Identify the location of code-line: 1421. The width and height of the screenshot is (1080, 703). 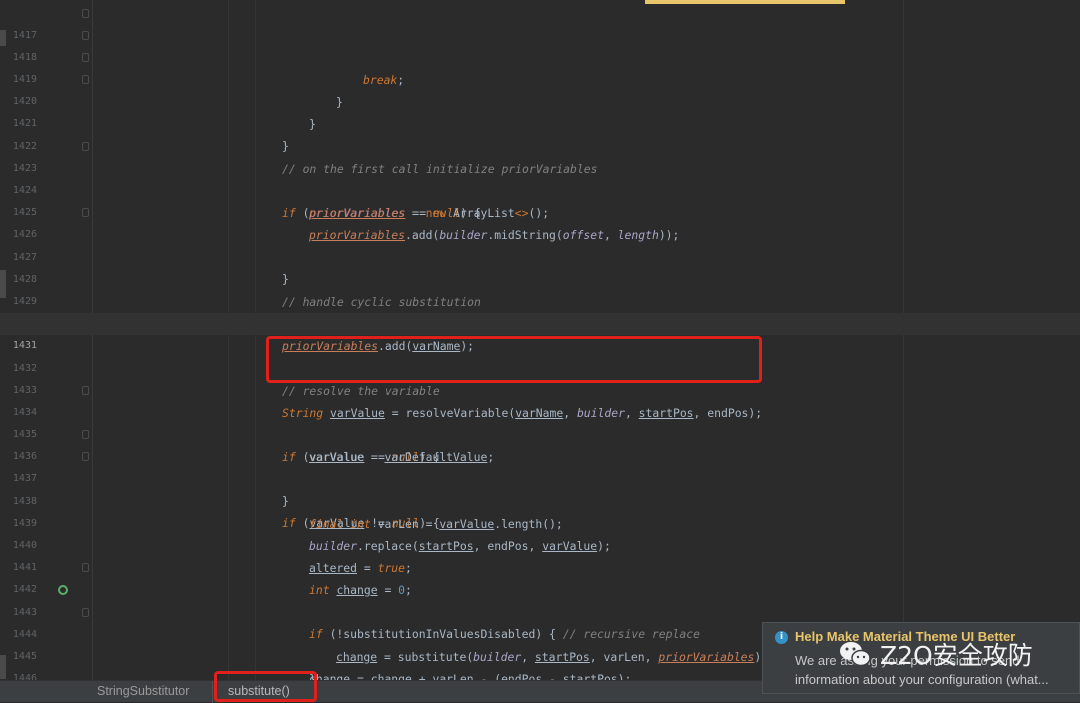
(540, 110).